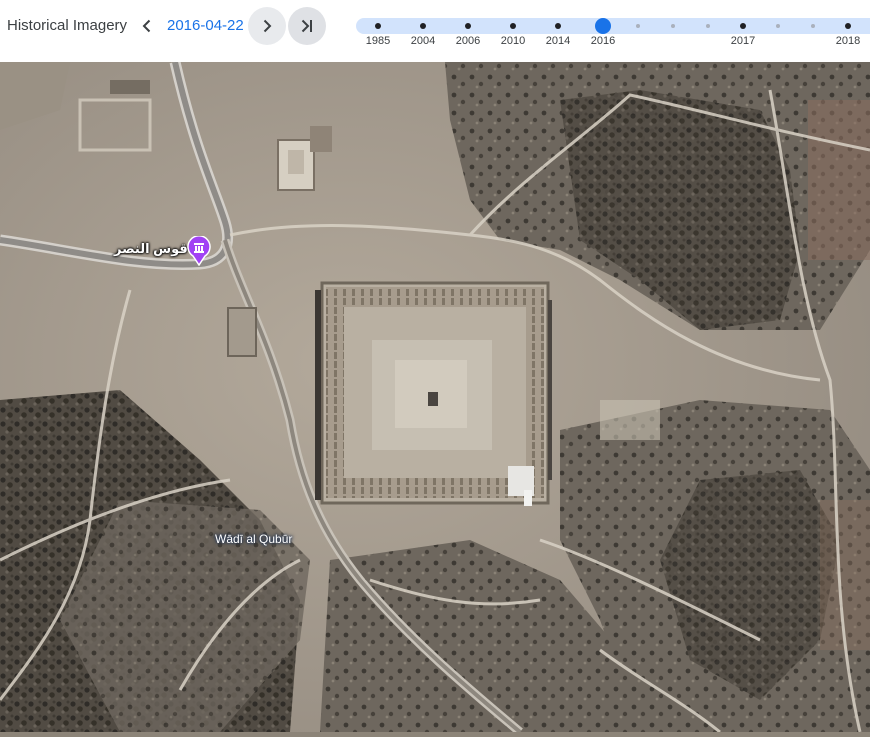 The width and height of the screenshot is (870, 737). What do you see at coordinates (558, 41) in the screenshot?
I see `timeline-year-label: 2014` at bounding box center [558, 41].